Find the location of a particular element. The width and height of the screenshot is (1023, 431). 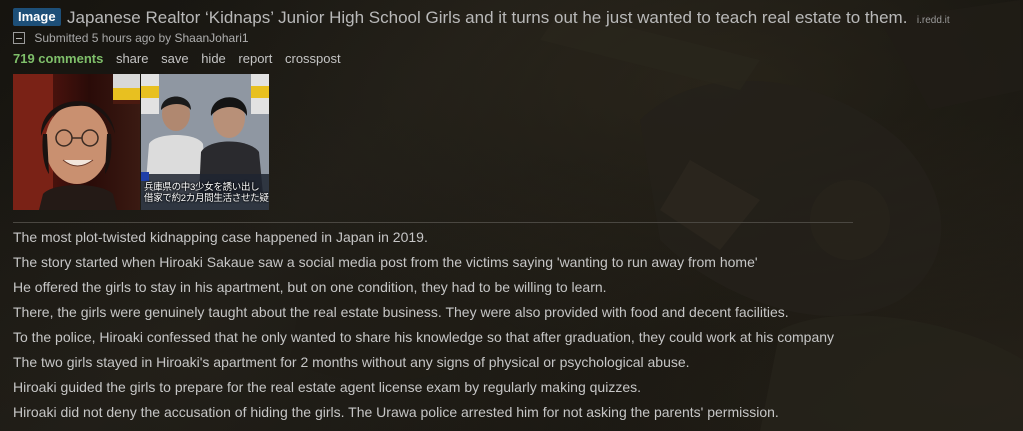

save-button: save is located at coordinates (174, 58).